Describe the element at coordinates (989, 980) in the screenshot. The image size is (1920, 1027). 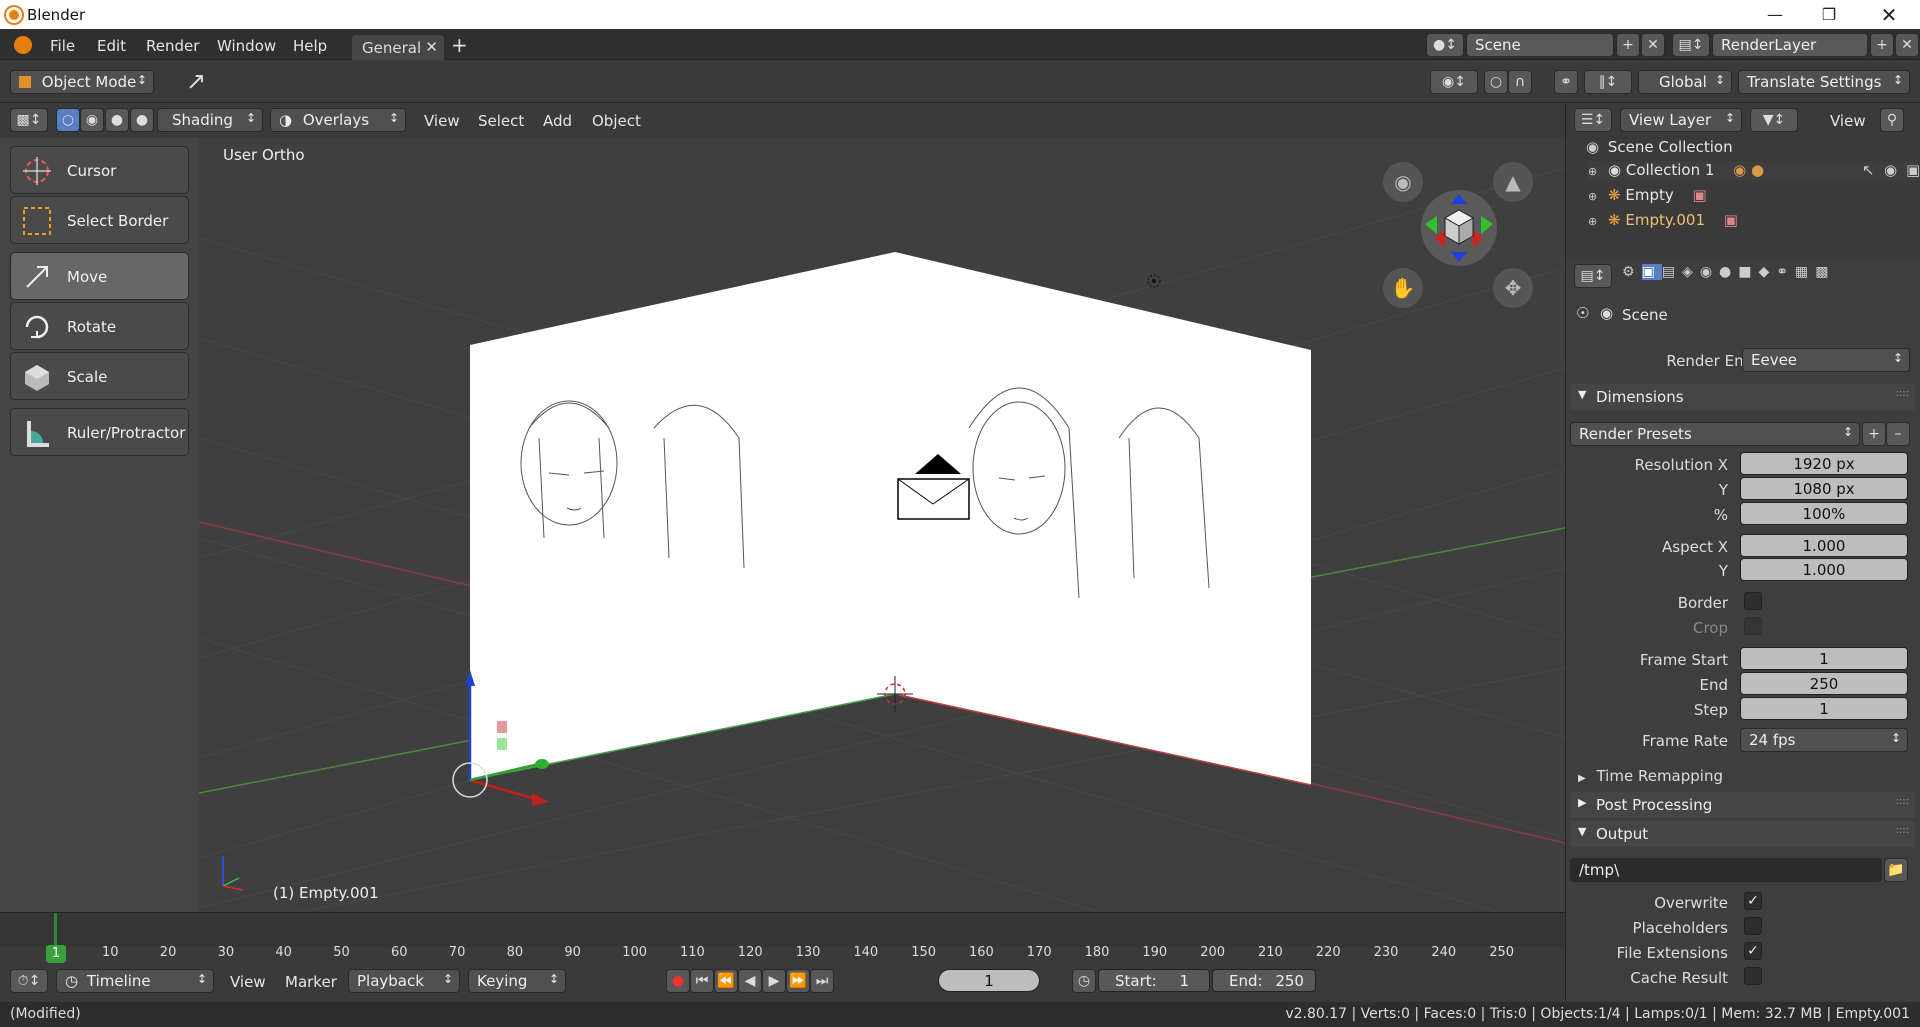
I see `current-frame-field: 1` at that location.